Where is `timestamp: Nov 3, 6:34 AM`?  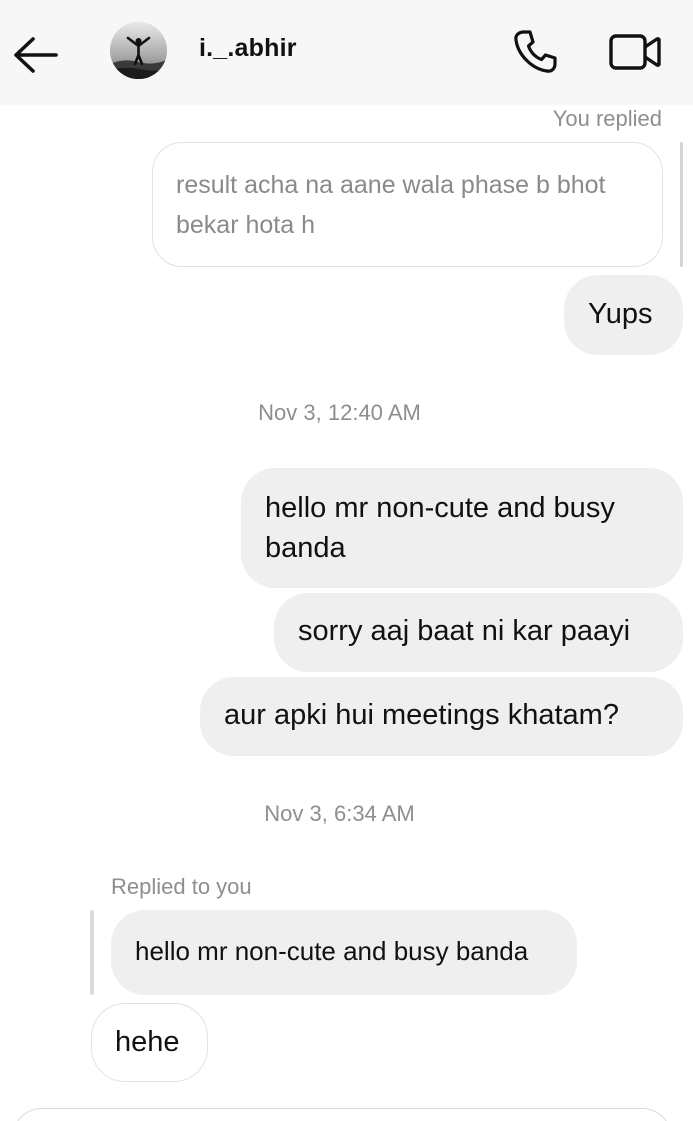
timestamp: Nov 3, 6:34 AM is located at coordinates (339, 813).